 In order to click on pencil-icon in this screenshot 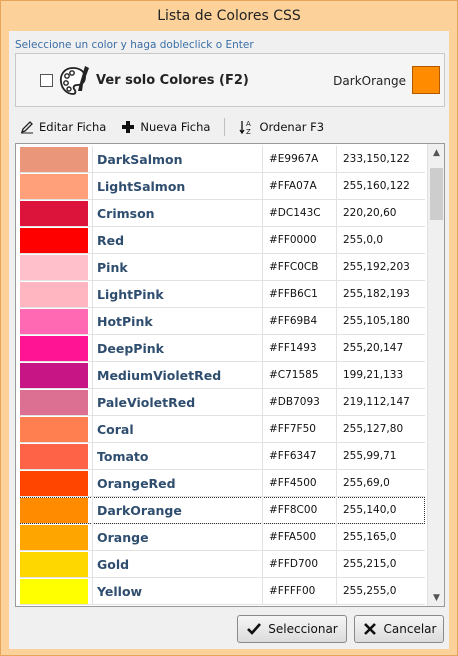, I will do `click(26, 127)`.